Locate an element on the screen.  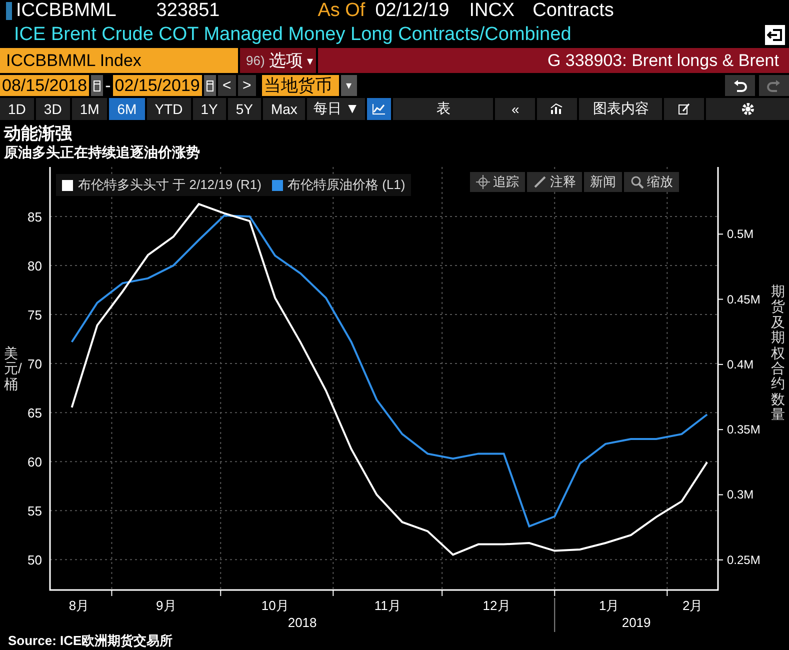
chart-type-button is located at coordinates (557, 109).